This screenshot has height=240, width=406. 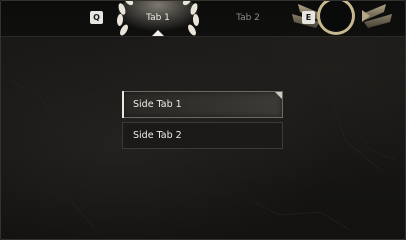 What do you see at coordinates (248, 18) in the screenshot?
I see `tab-2: Tab 2` at bounding box center [248, 18].